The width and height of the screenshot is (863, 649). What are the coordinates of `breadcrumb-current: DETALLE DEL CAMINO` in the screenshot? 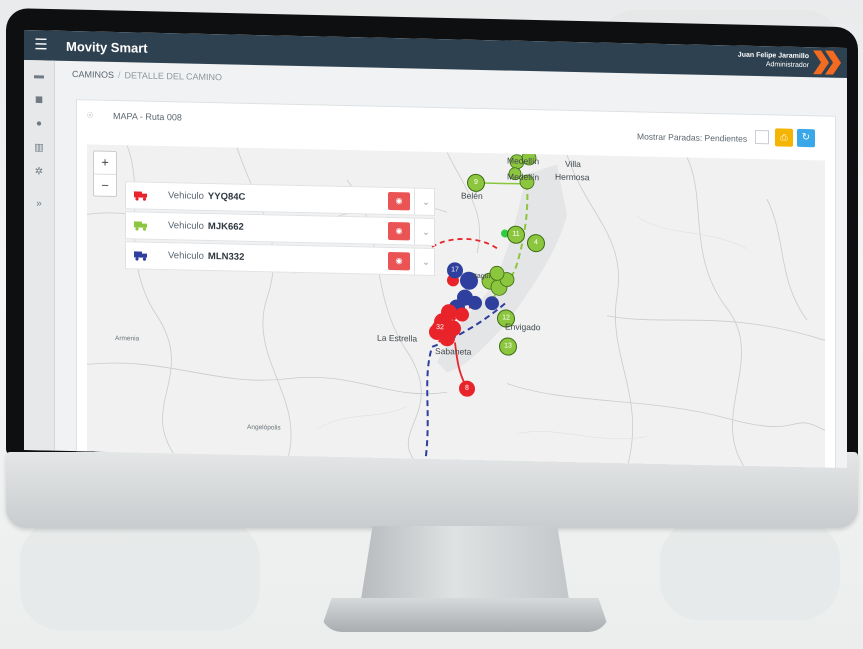 It's located at (173, 76).